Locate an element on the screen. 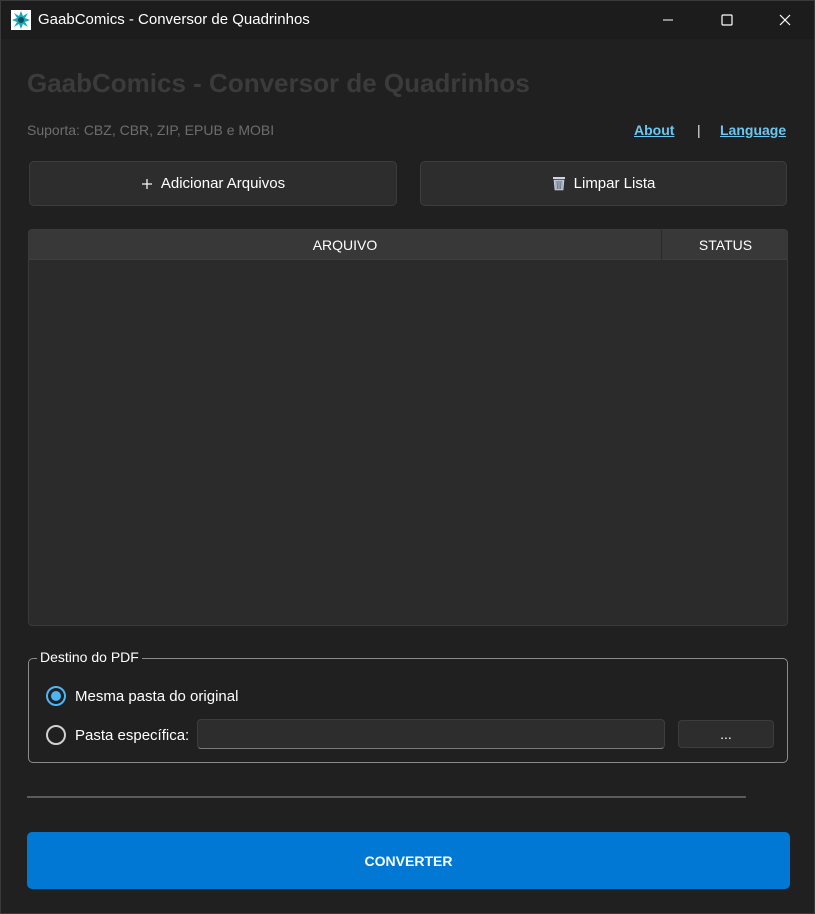  table-header: ARQUIVO STATUS is located at coordinates (408, 245).